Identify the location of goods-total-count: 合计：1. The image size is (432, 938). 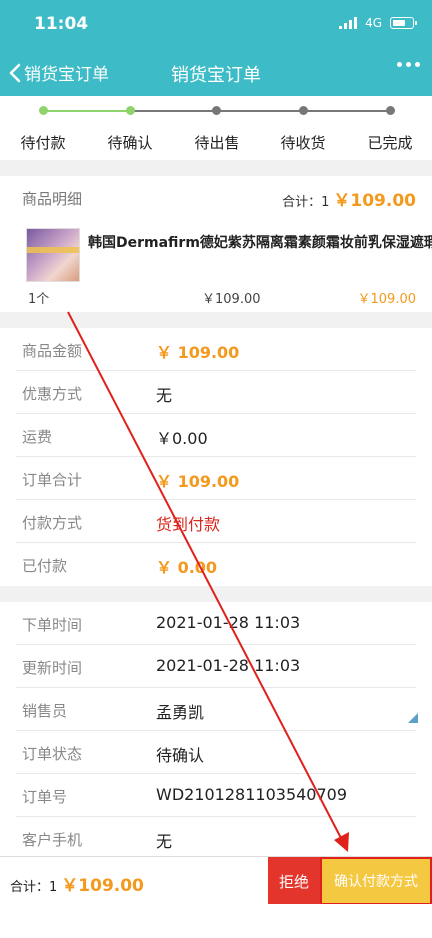
(306, 202).